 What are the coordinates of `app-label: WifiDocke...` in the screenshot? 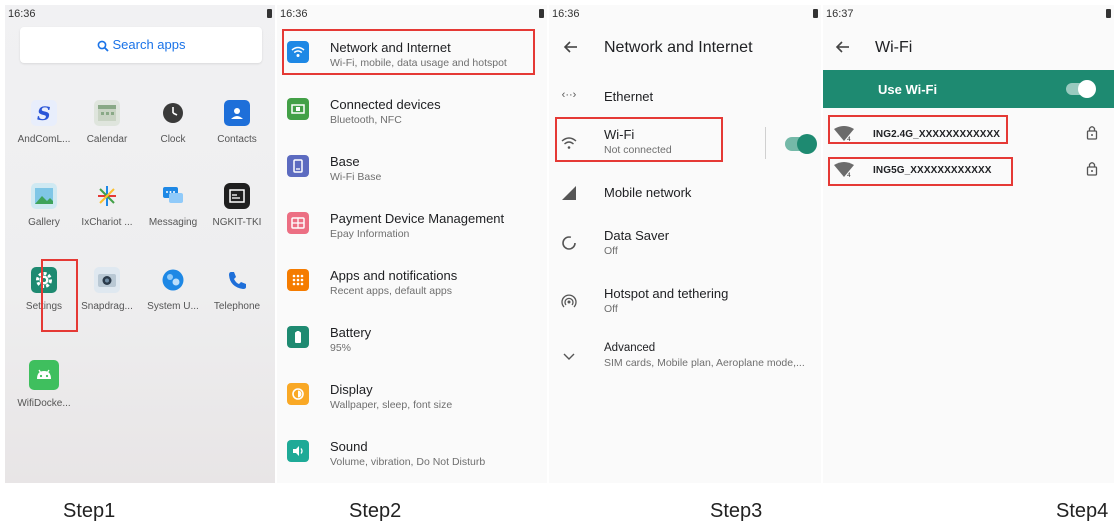 It's located at (44, 403).